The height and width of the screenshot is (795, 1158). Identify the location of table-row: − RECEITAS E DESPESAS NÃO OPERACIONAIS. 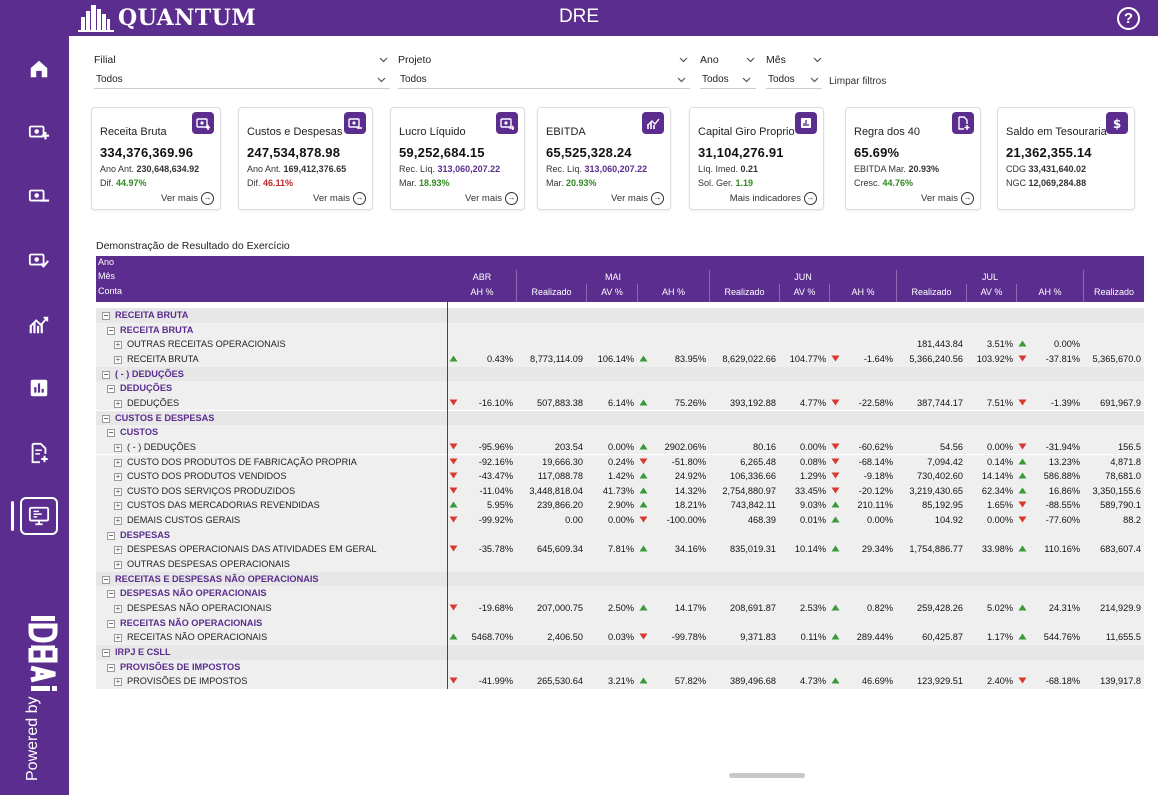
(620, 579).